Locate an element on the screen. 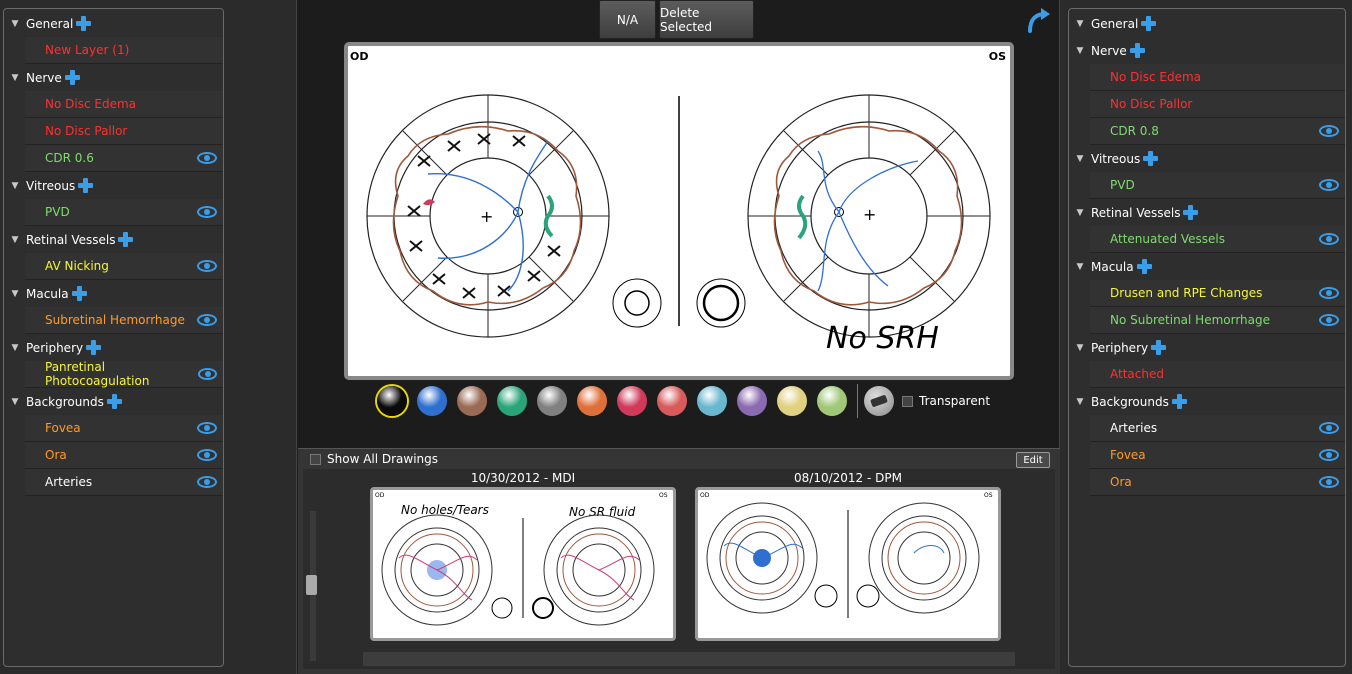 This screenshot has width=1352, height=674. layer-item-panretinal-photocoagulation: Panretinal Photocoagulation is located at coordinates (124, 374).